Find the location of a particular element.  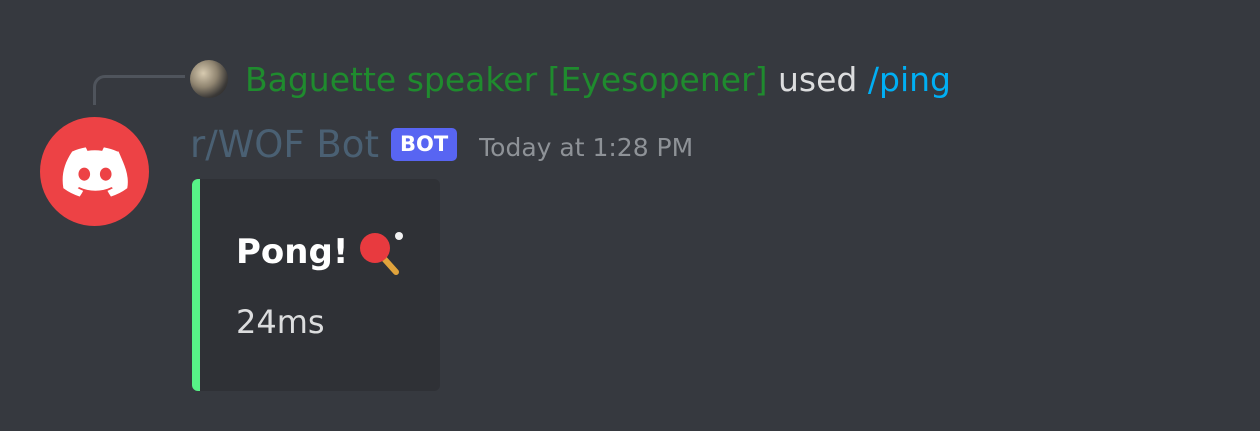

message-header: r/WOF Bot BOT Today at 1:28 PM is located at coordinates (441, 144).